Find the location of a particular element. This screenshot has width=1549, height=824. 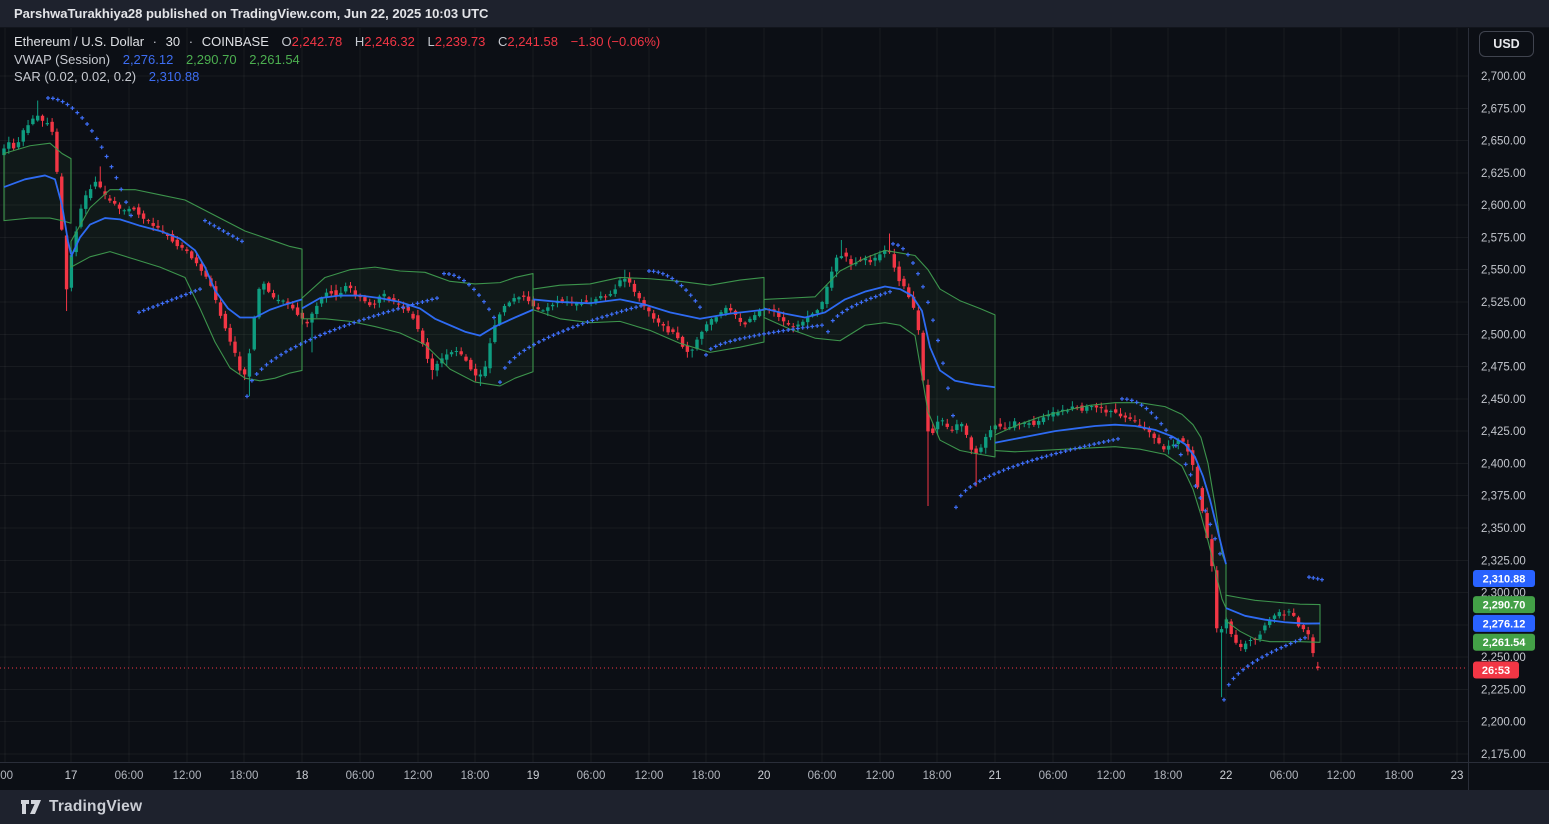

sar-value: 2,310.88 is located at coordinates (174, 76).